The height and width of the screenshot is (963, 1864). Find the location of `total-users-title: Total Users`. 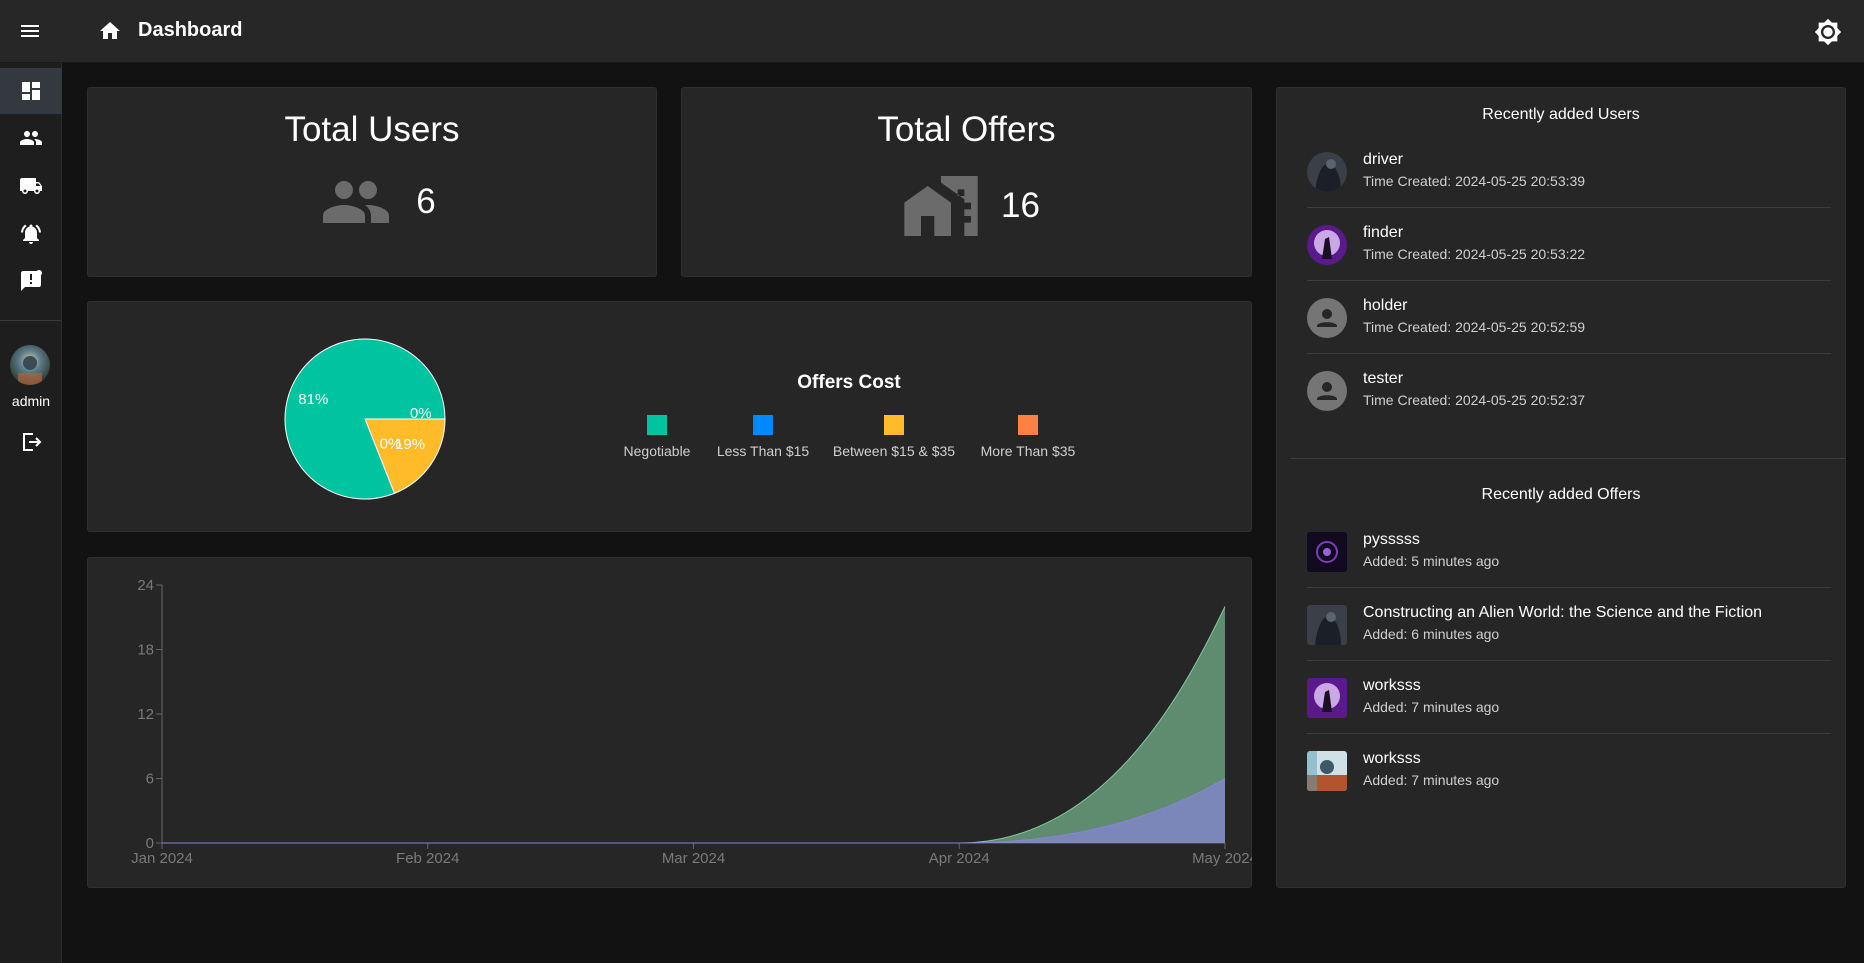

total-users-title: Total Users is located at coordinates (372, 129).